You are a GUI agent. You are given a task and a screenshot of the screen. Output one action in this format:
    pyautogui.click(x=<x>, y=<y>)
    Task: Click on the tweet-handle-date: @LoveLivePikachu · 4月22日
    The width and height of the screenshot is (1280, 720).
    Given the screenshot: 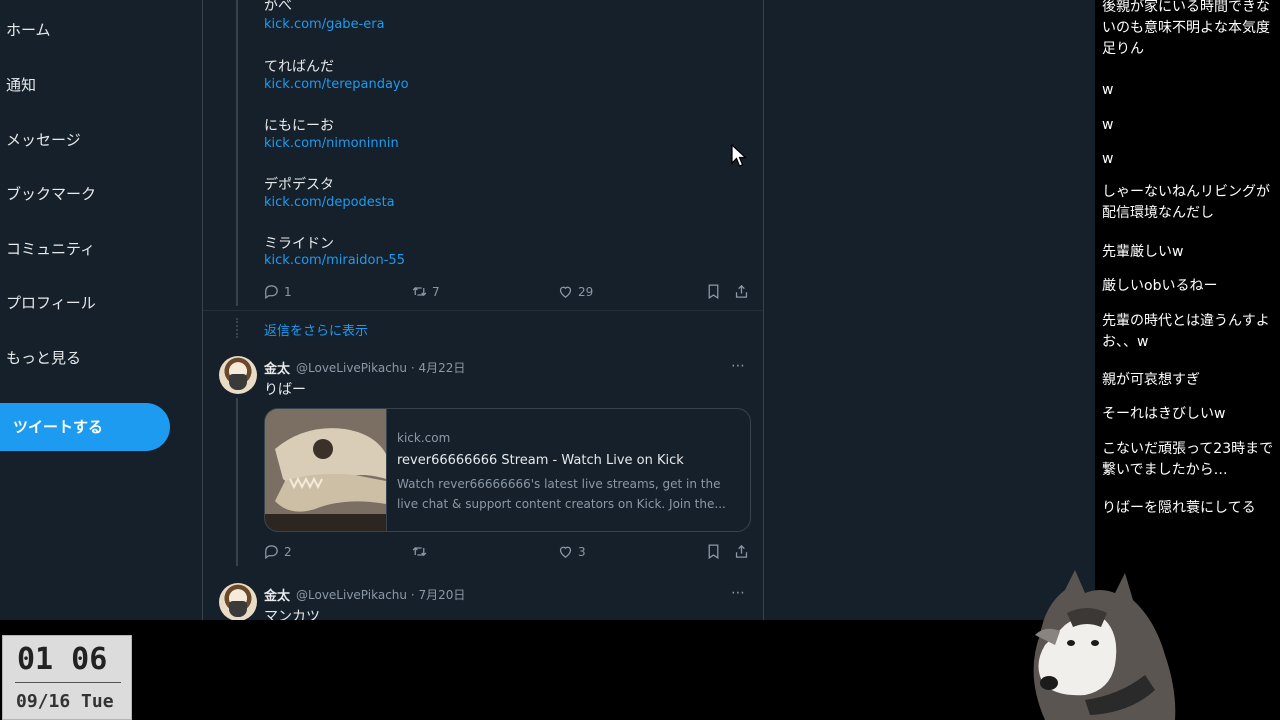 What is the action you would take?
    pyautogui.click(x=380, y=367)
    